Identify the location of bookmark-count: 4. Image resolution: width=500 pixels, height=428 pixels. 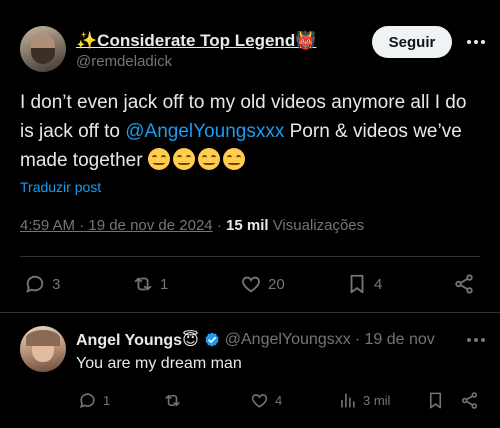
(378, 284).